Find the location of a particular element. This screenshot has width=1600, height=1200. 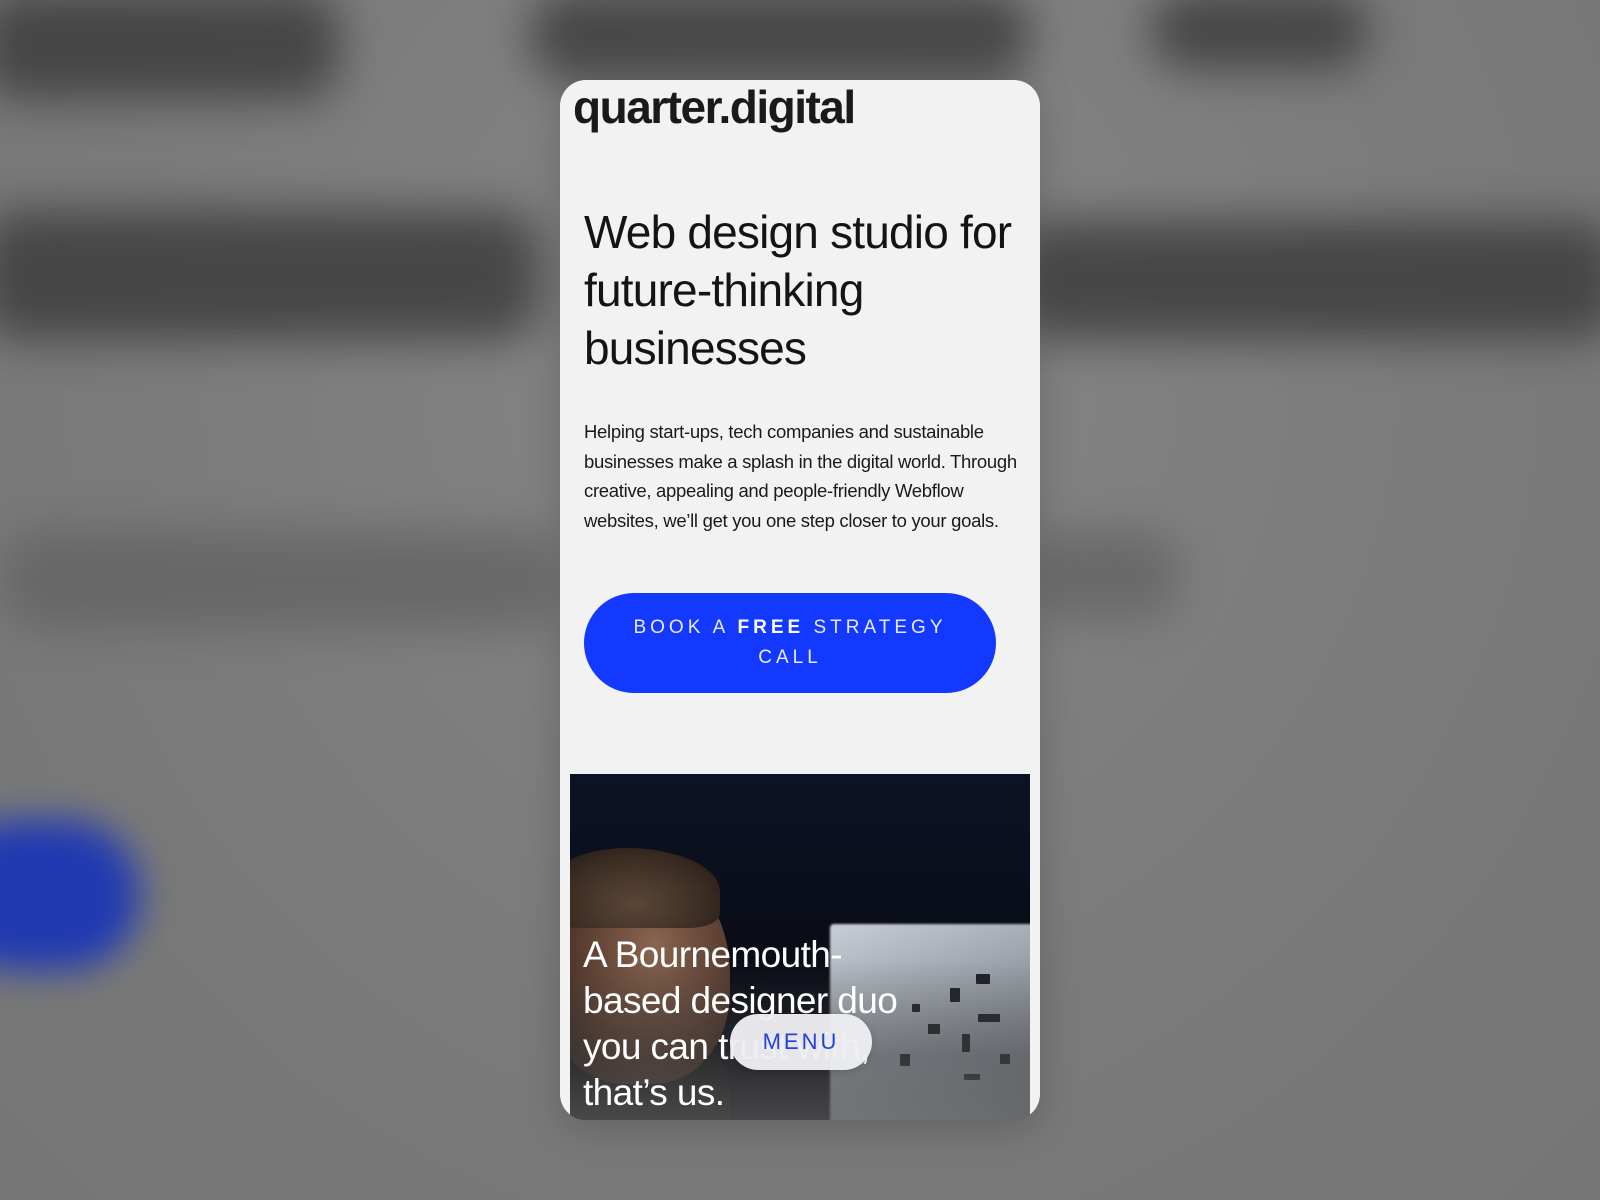

person-hair is located at coordinates (645, 888).